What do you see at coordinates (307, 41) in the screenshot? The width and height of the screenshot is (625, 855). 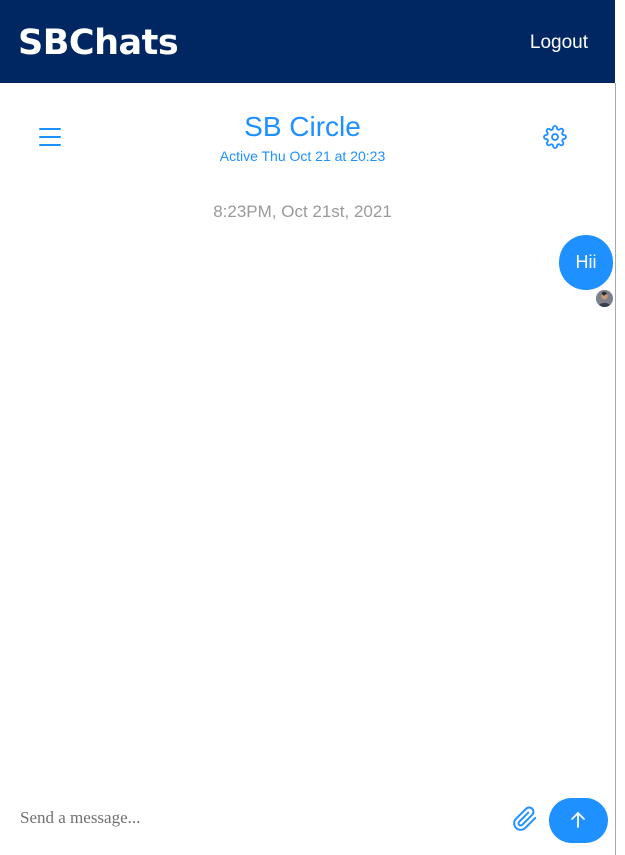 I see `top-navbar: SBChats Logout` at bounding box center [307, 41].